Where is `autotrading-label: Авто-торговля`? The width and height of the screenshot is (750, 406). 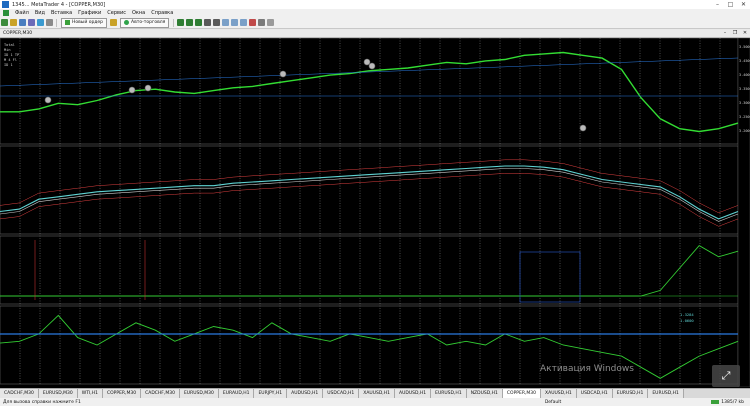
autotrading-label: Авто-торговля is located at coordinates (148, 22).